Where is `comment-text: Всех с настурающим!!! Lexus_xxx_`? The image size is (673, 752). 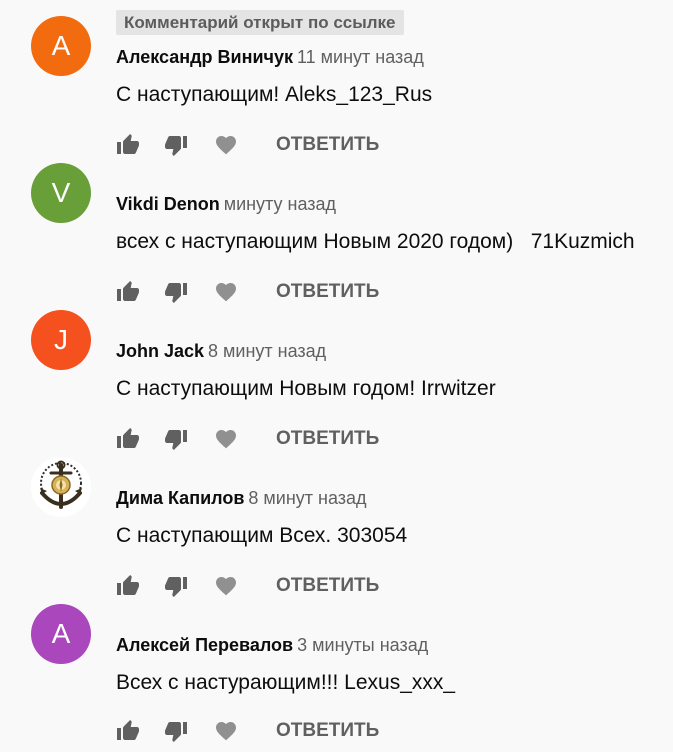 comment-text: Всех с настурающим!!! Lexus_xxx_ is located at coordinates (286, 682).